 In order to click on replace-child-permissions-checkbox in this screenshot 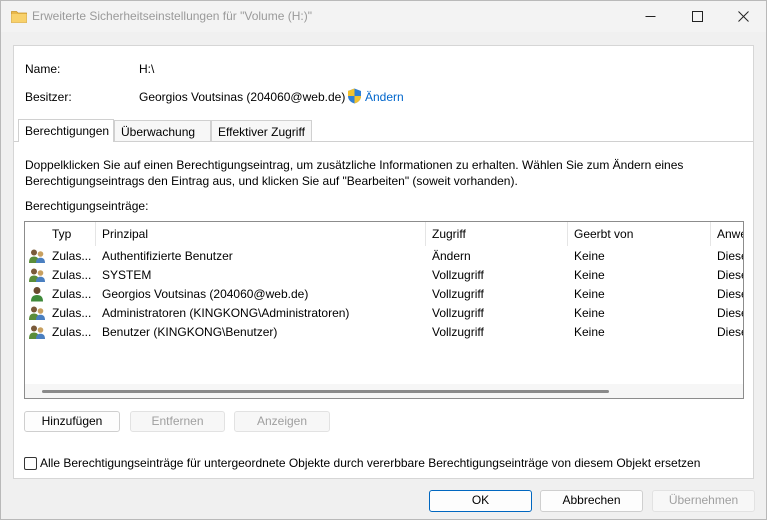, I will do `click(30, 463)`.